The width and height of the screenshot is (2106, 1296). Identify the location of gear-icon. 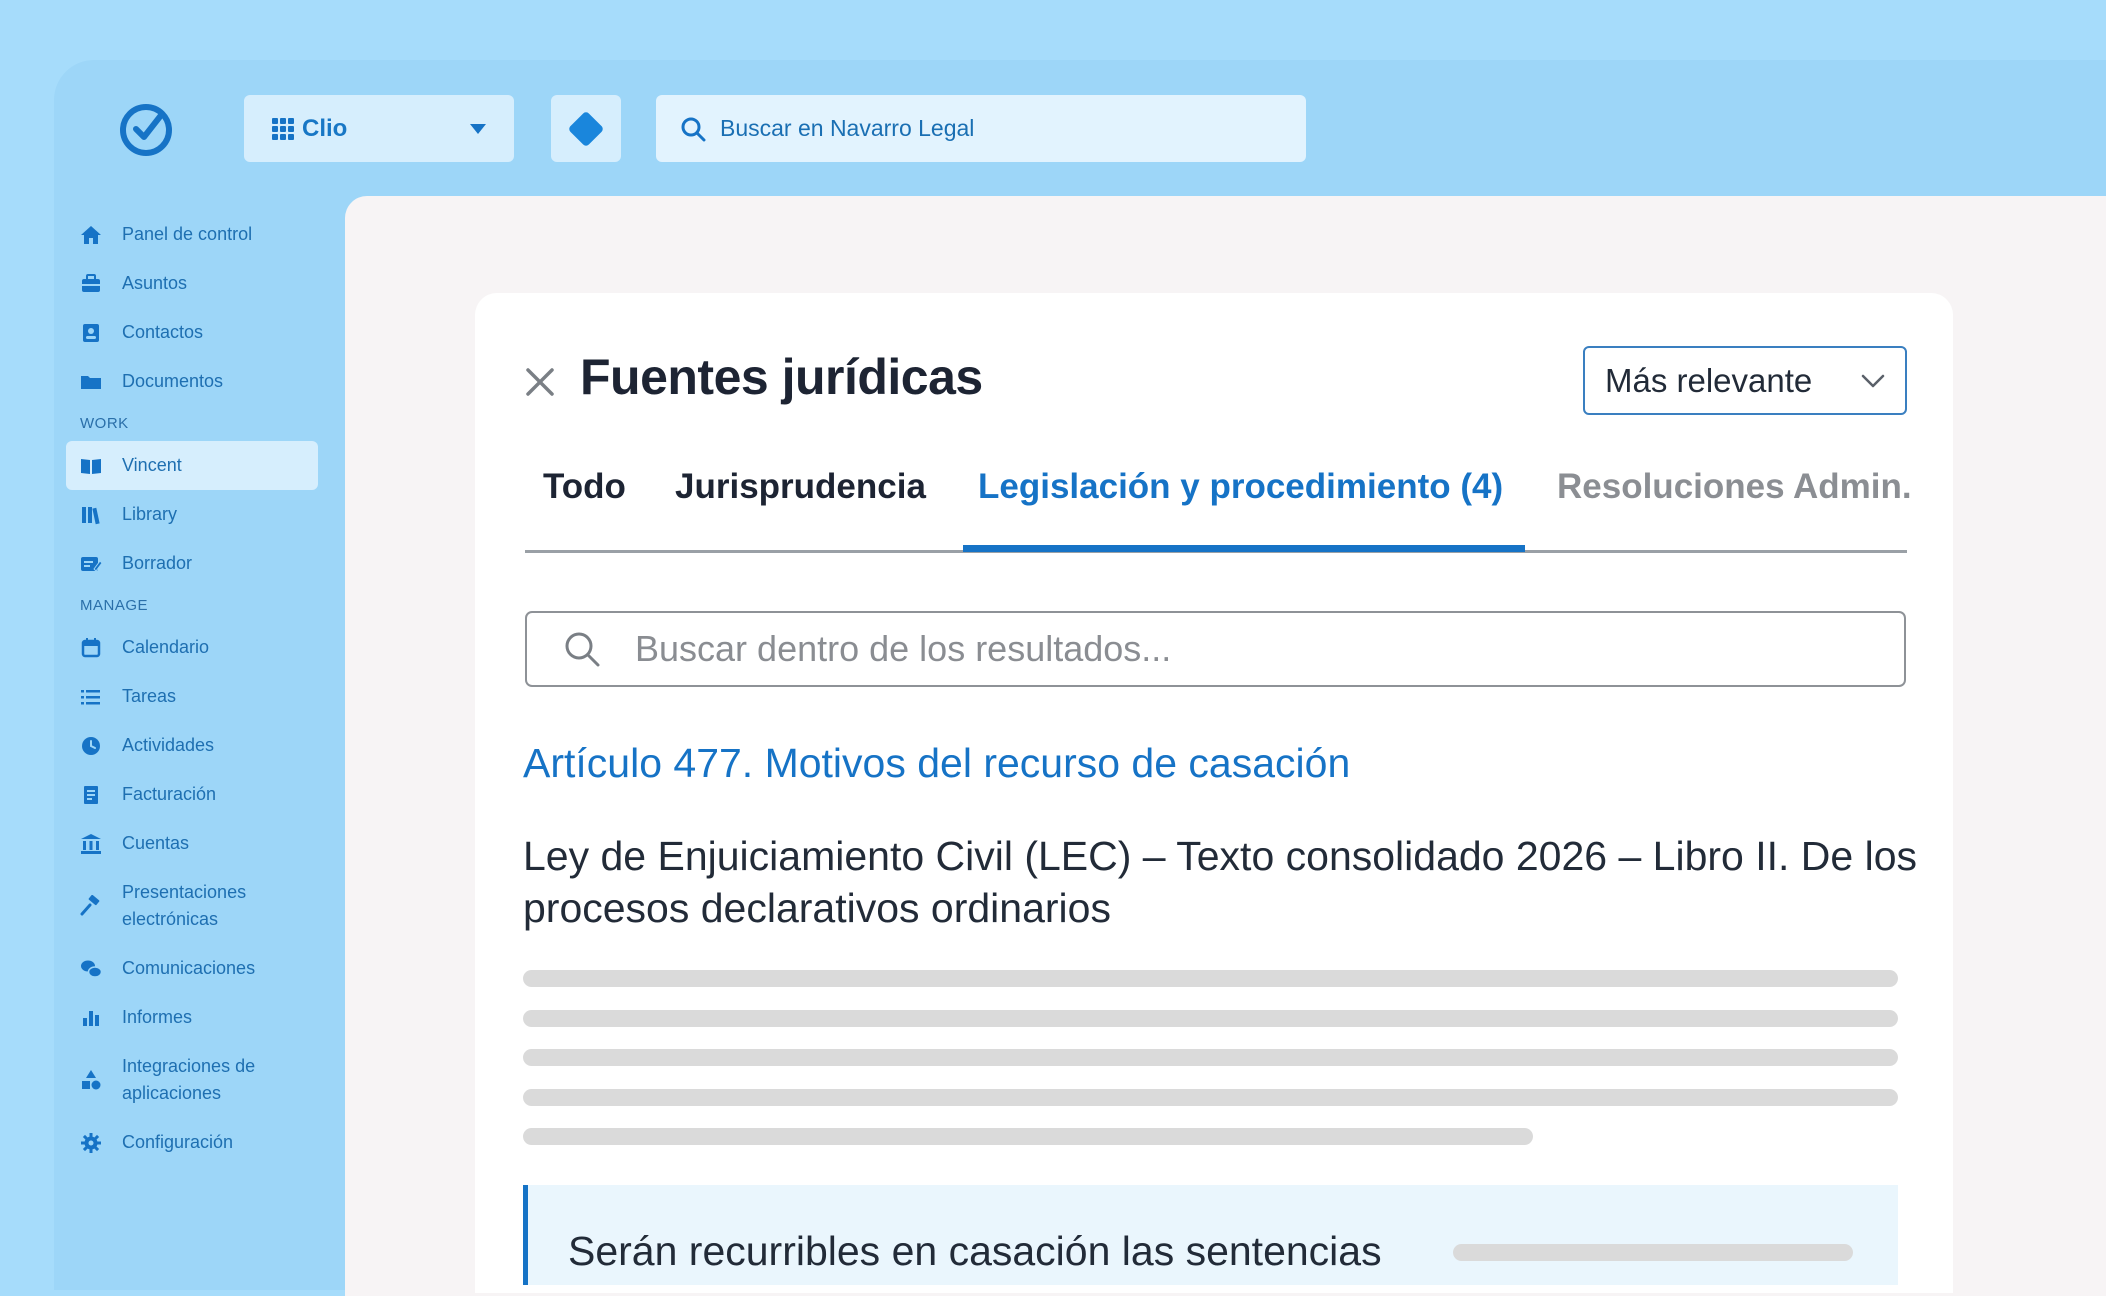
(91, 1143).